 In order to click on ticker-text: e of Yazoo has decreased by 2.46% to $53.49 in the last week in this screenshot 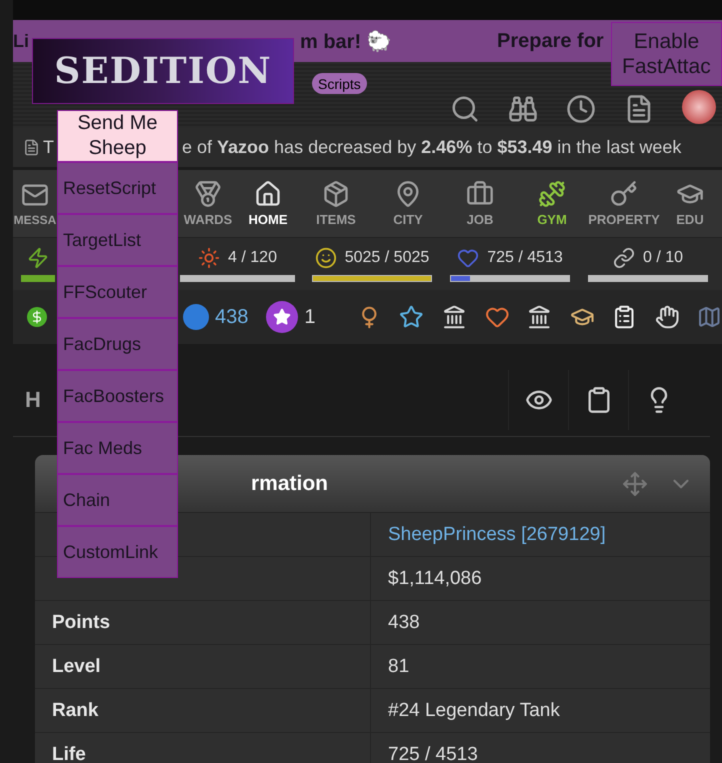, I will do `click(432, 147)`.